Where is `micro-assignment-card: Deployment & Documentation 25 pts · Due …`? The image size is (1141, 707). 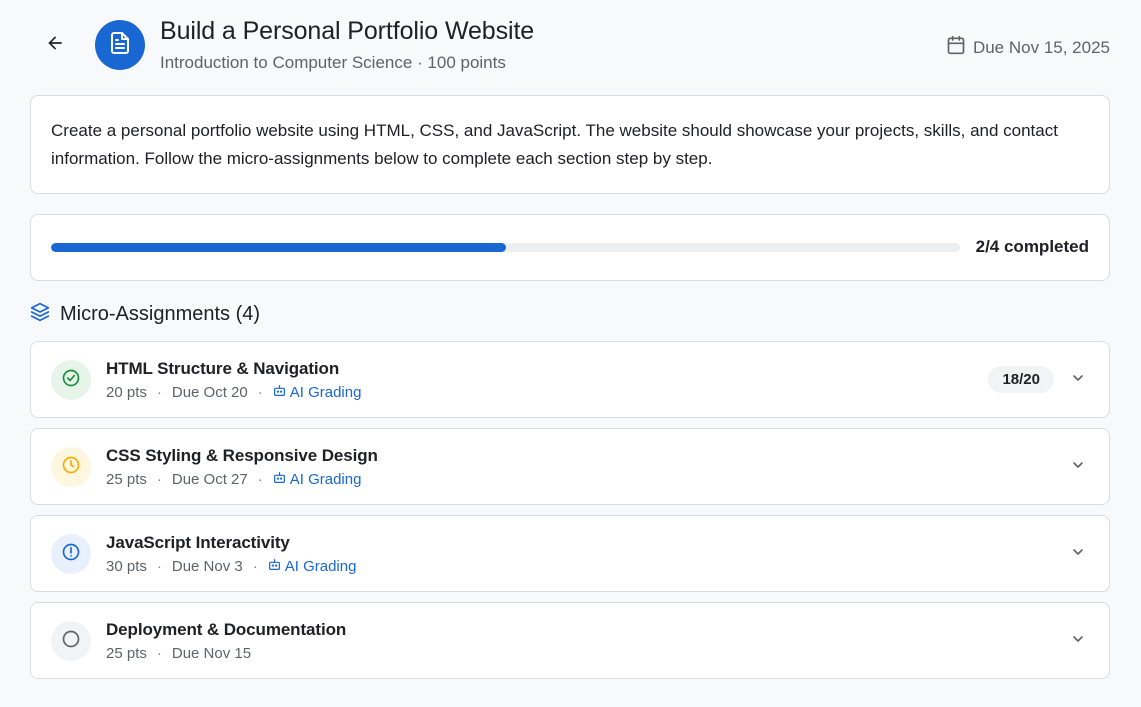
micro-assignment-card: Deployment & Documentation 25 pts · Due … is located at coordinates (570, 640).